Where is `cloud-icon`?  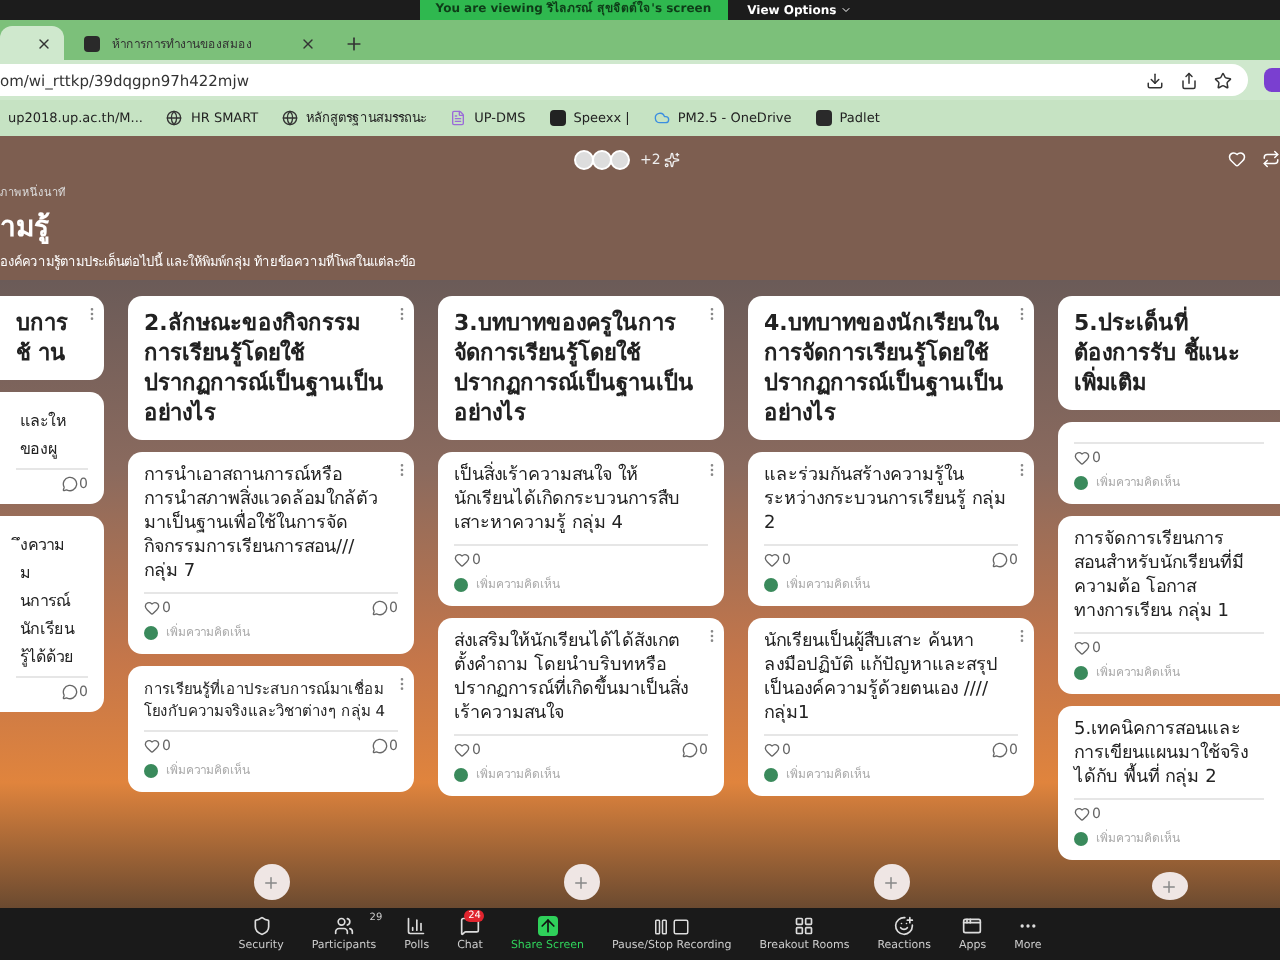
cloud-icon is located at coordinates (661, 118).